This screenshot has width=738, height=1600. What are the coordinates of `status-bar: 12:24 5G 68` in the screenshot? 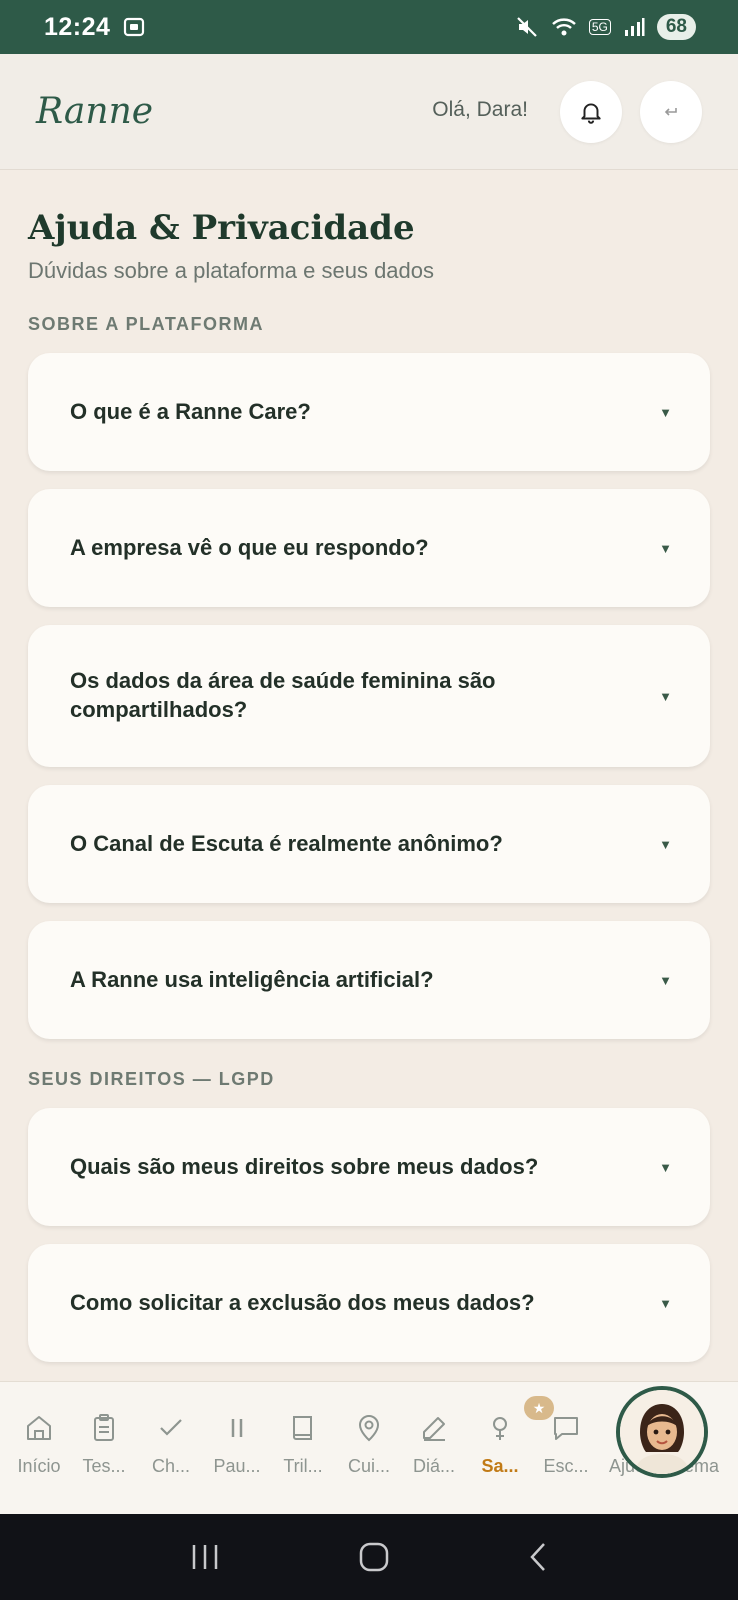 It's located at (369, 27).